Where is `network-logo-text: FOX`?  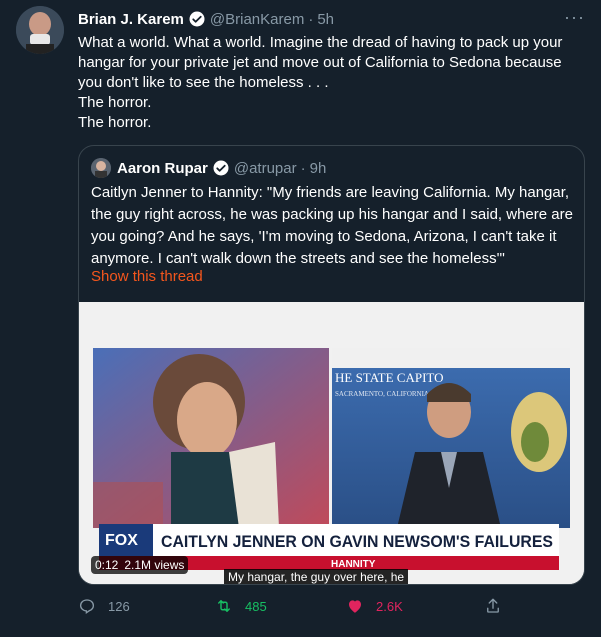 network-logo-text: FOX is located at coordinates (121, 540).